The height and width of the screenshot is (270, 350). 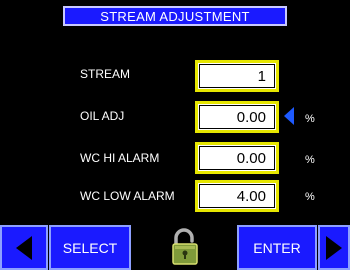 I want to click on right-arrow-icon, so click(x=334, y=247).